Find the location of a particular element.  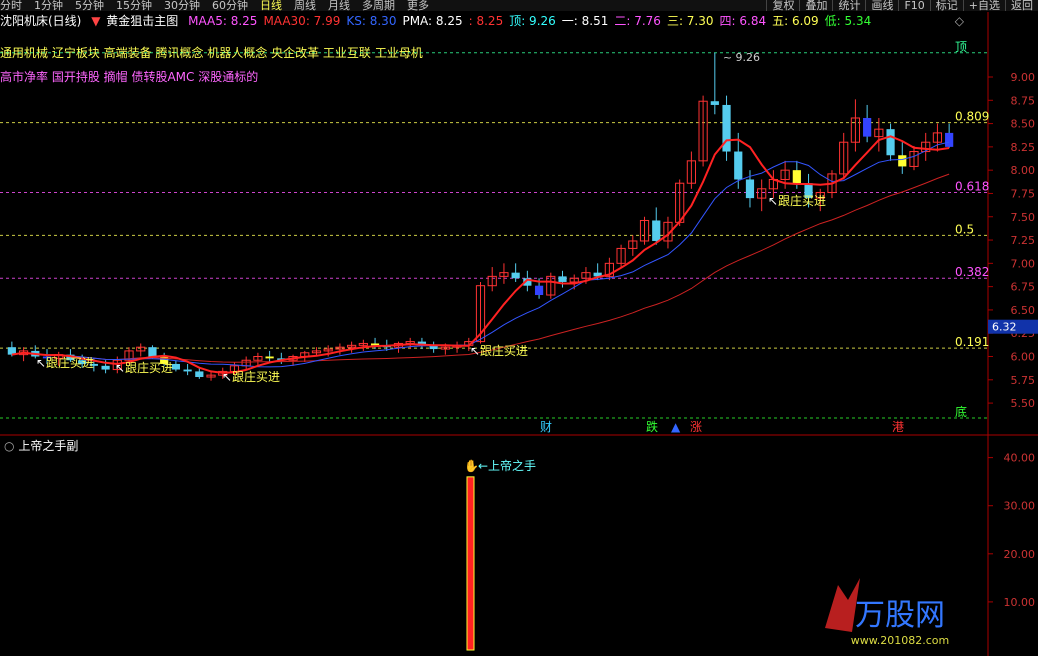

y-tick-label-13: 5.75 is located at coordinates (1023, 380).